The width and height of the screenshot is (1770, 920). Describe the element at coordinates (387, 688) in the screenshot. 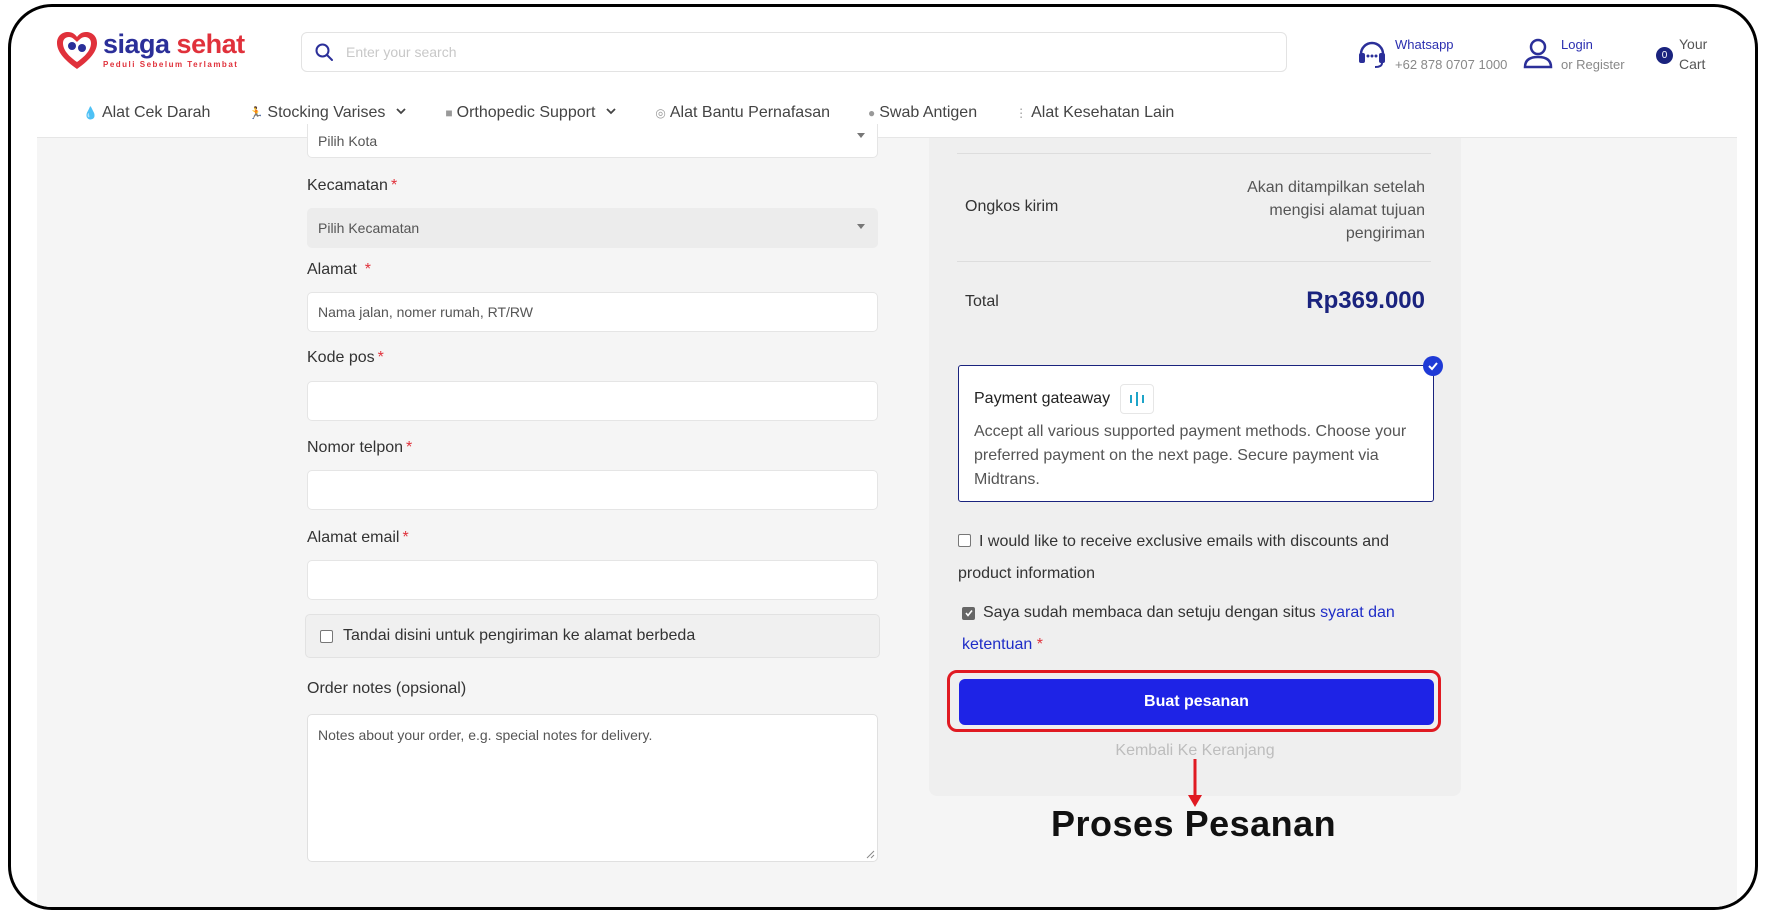

I see `order-notes-label: Order notes (opsional)` at that location.